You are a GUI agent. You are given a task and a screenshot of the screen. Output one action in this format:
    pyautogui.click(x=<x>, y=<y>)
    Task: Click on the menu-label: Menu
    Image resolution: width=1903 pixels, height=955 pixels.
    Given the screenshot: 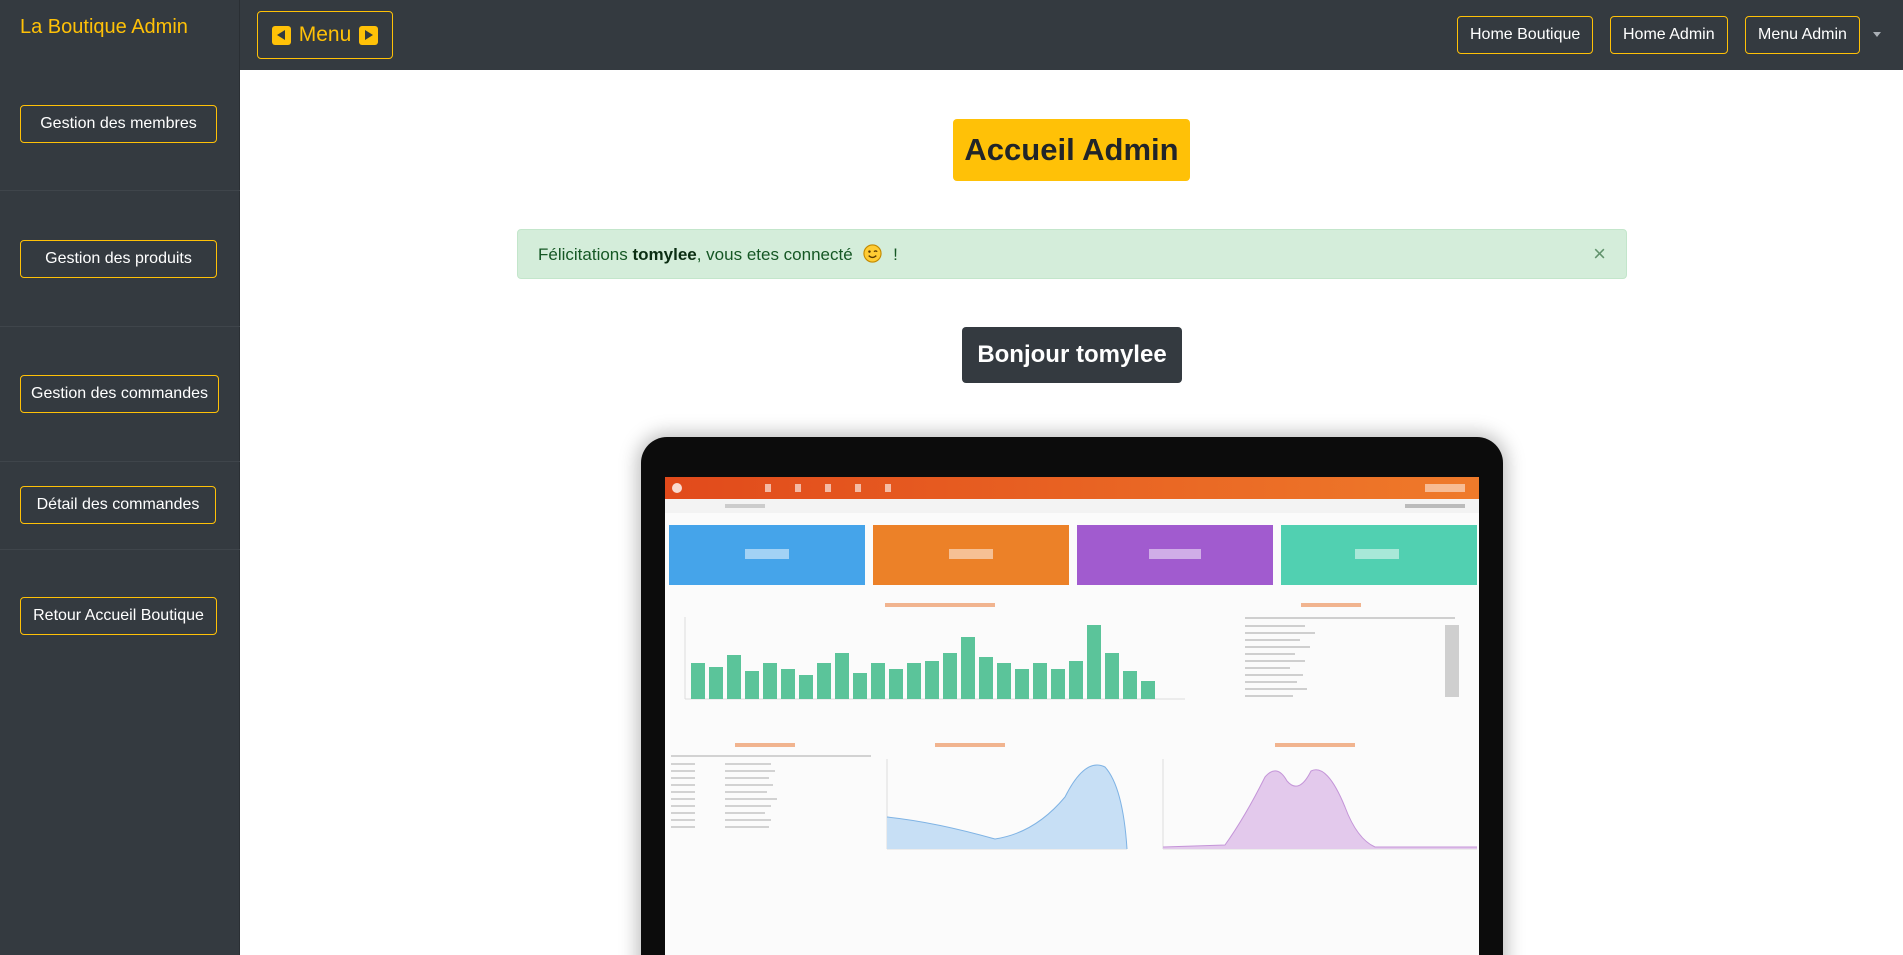 What is the action you would take?
    pyautogui.click(x=325, y=34)
    